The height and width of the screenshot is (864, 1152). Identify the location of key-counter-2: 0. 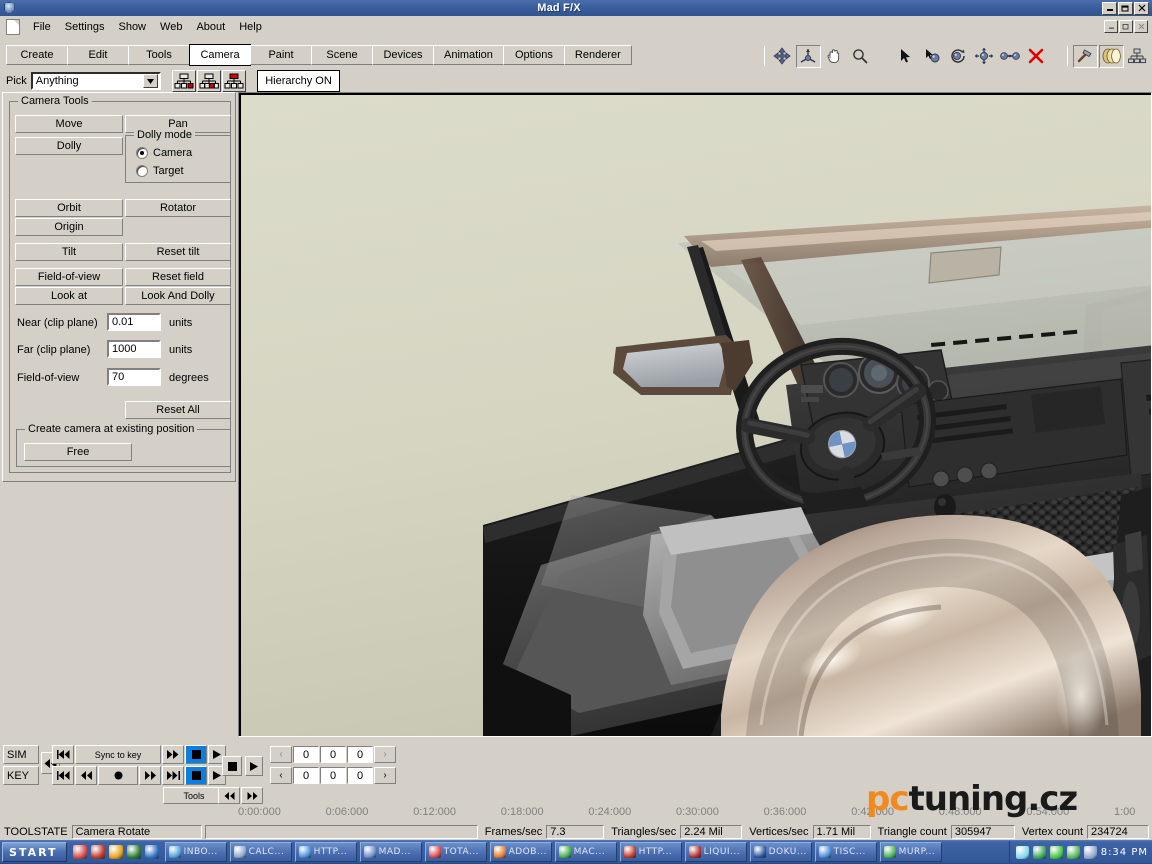
(333, 775).